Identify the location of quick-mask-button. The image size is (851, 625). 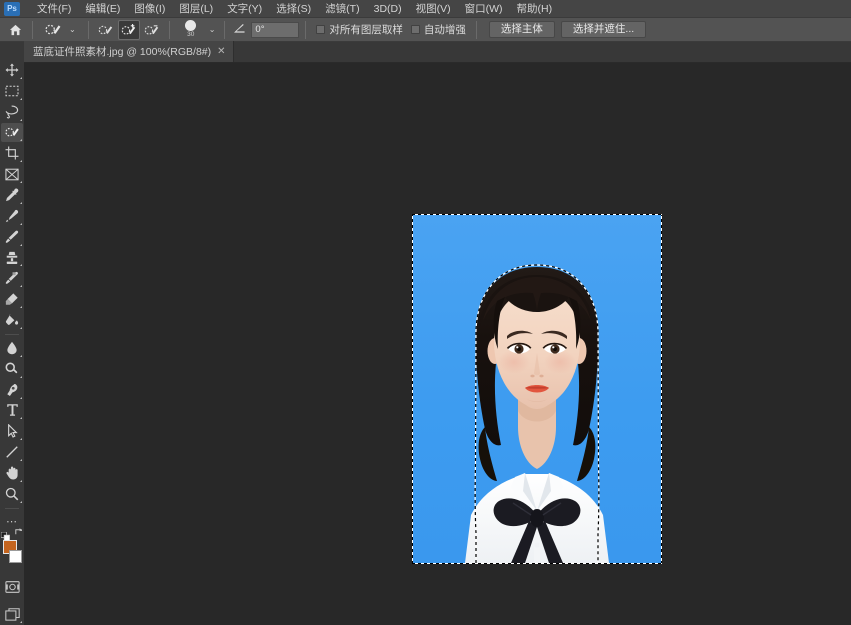
(12, 587).